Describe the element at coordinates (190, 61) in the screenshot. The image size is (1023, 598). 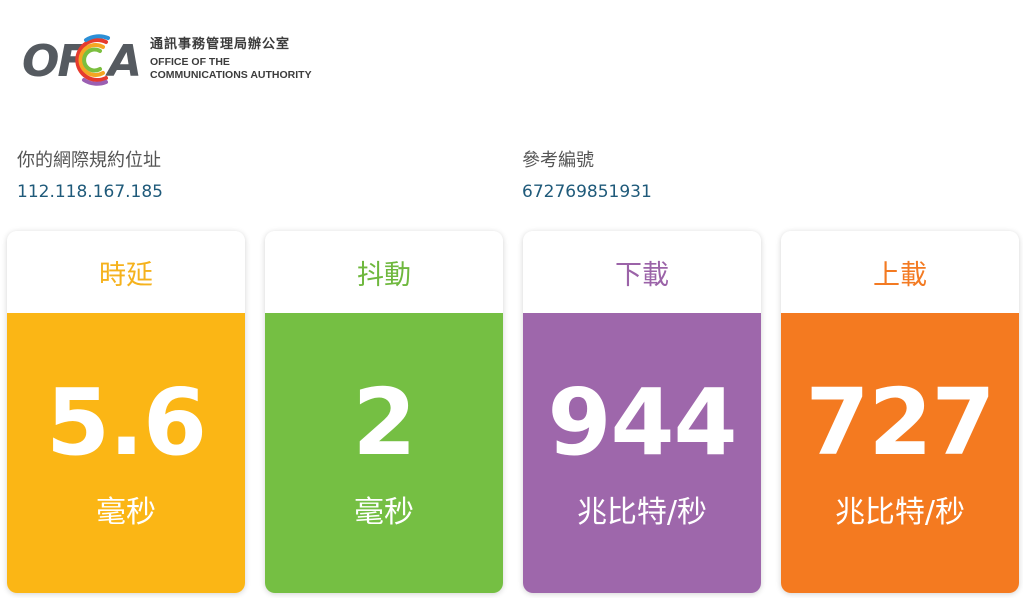
I see `logo-name-en-1: OFFICE OF THE` at that location.